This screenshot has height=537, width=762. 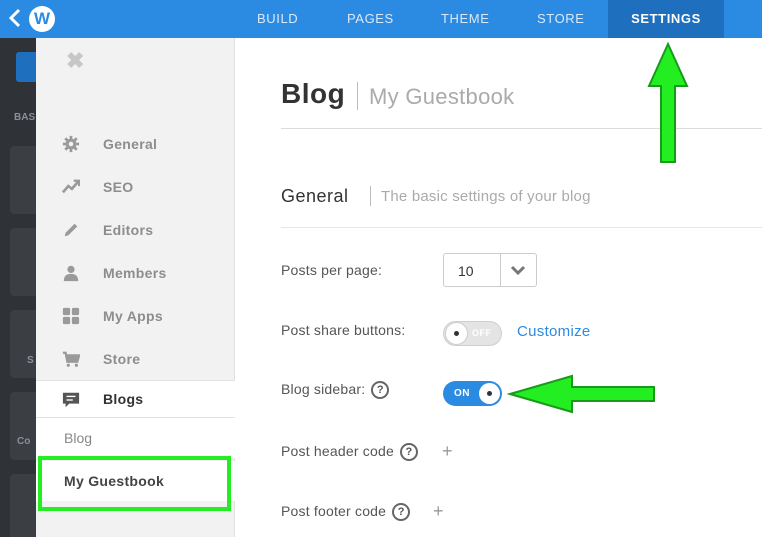 I want to click on section-title: General, so click(x=315, y=196).